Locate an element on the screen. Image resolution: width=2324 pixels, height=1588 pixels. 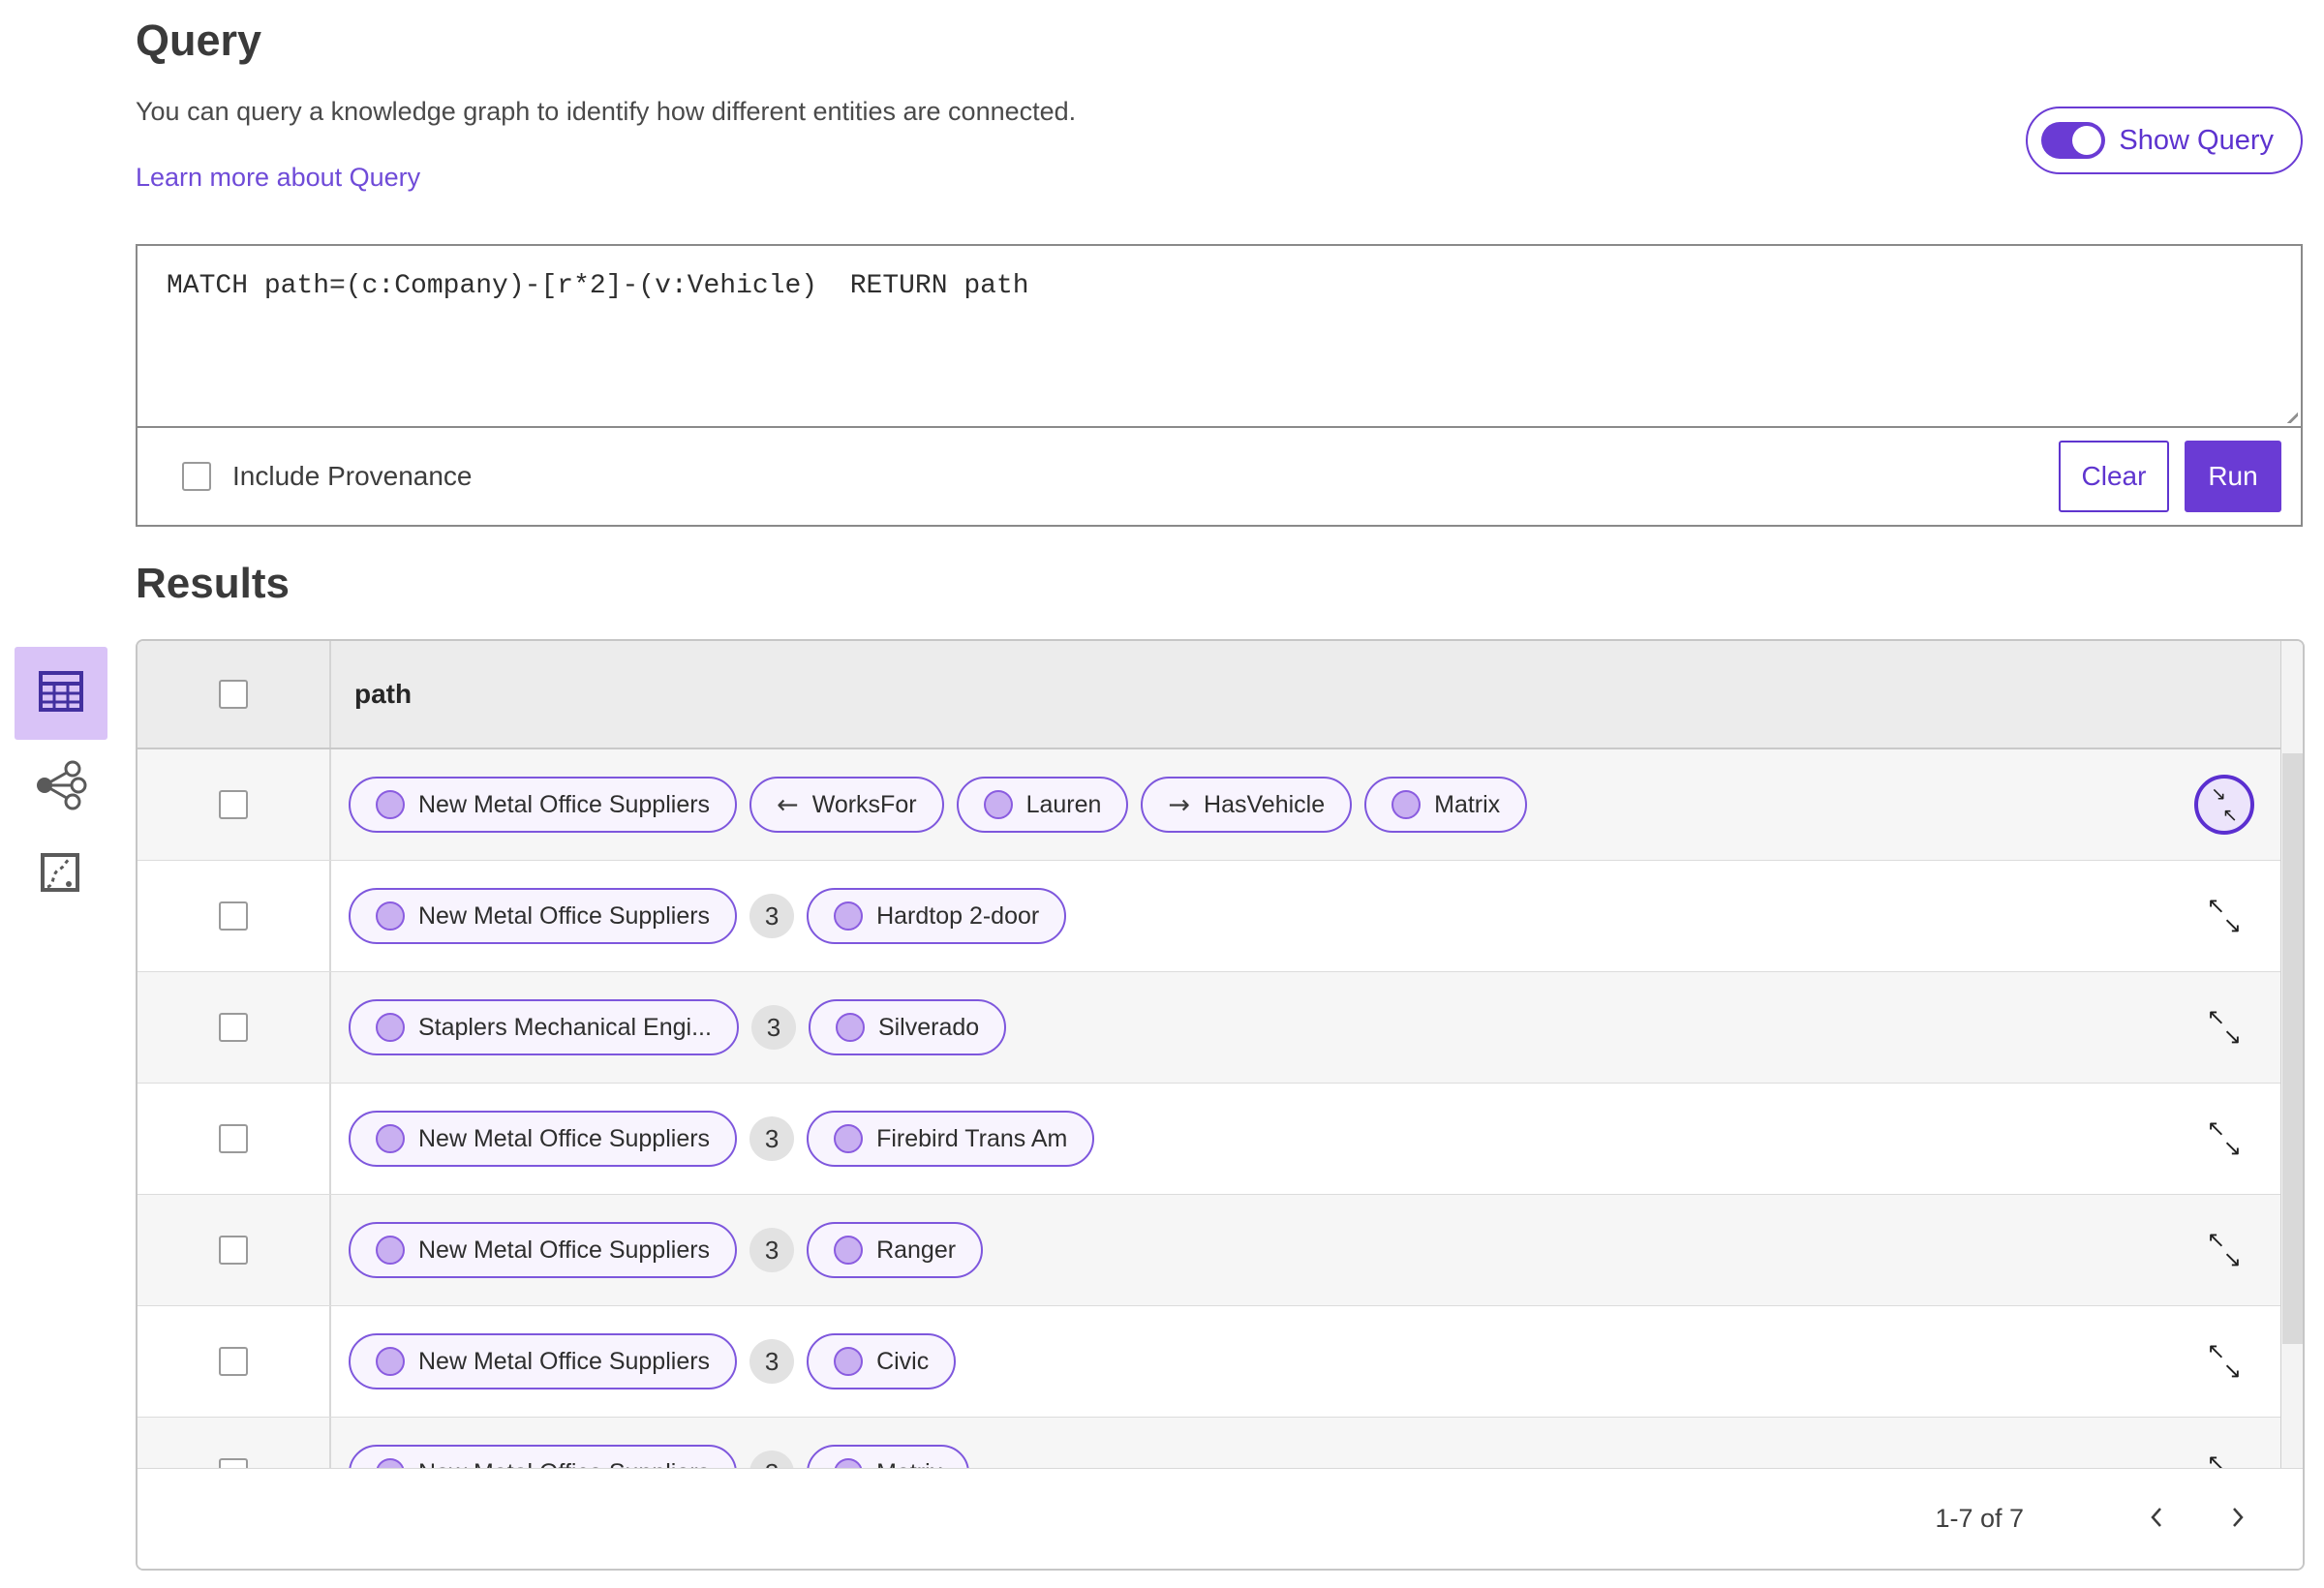
relation-pill: → HasVehicle is located at coordinates (1247, 805).